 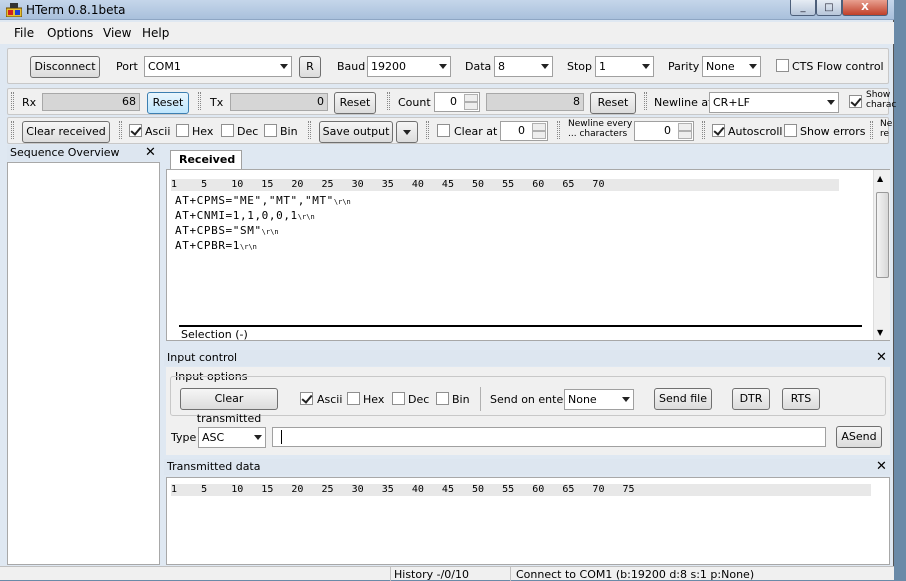 I want to click on refresh-ports-button: R, so click(x=310, y=67).